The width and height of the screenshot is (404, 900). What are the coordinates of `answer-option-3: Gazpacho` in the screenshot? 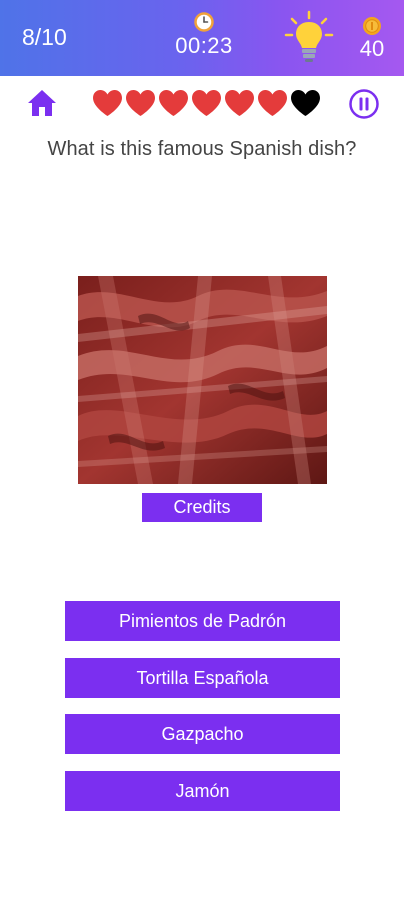 It's located at (202, 734).